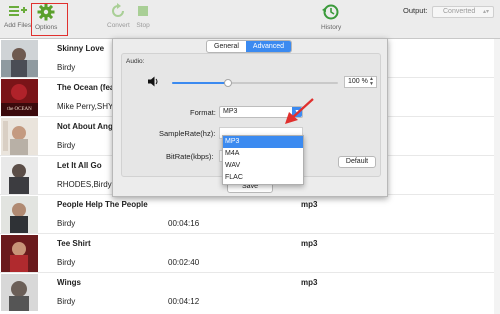 This screenshot has height=314, width=500. I want to click on song-duration: 00:02:40, so click(184, 262).